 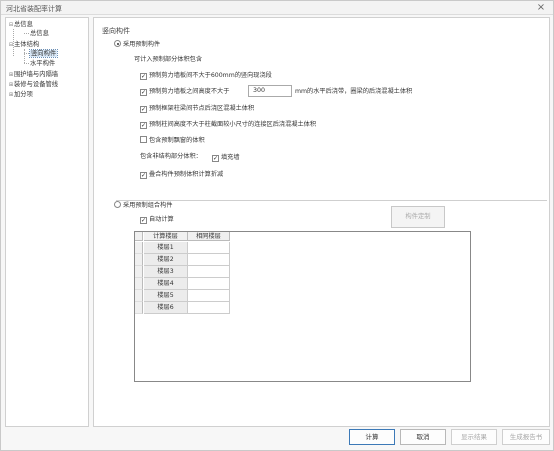 What do you see at coordinates (34, 9) in the screenshot?
I see `window-title: 河北省装配率计算` at bounding box center [34, 9].